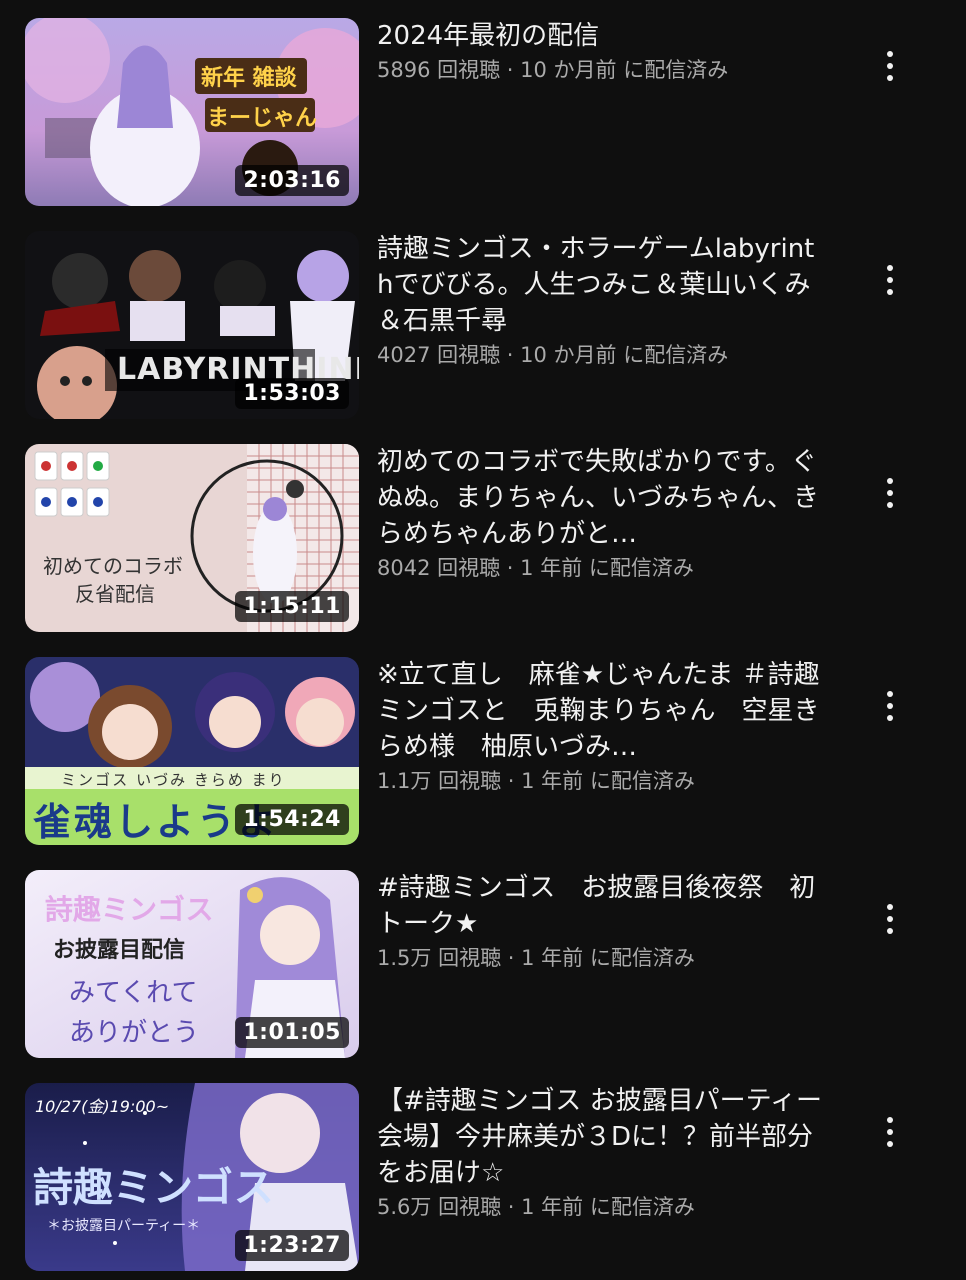 The image size is (966, 1280). Describe the element at coordinates (439, 355) in the screenshot. I see `view-count: 4027 回視聴` at that location.